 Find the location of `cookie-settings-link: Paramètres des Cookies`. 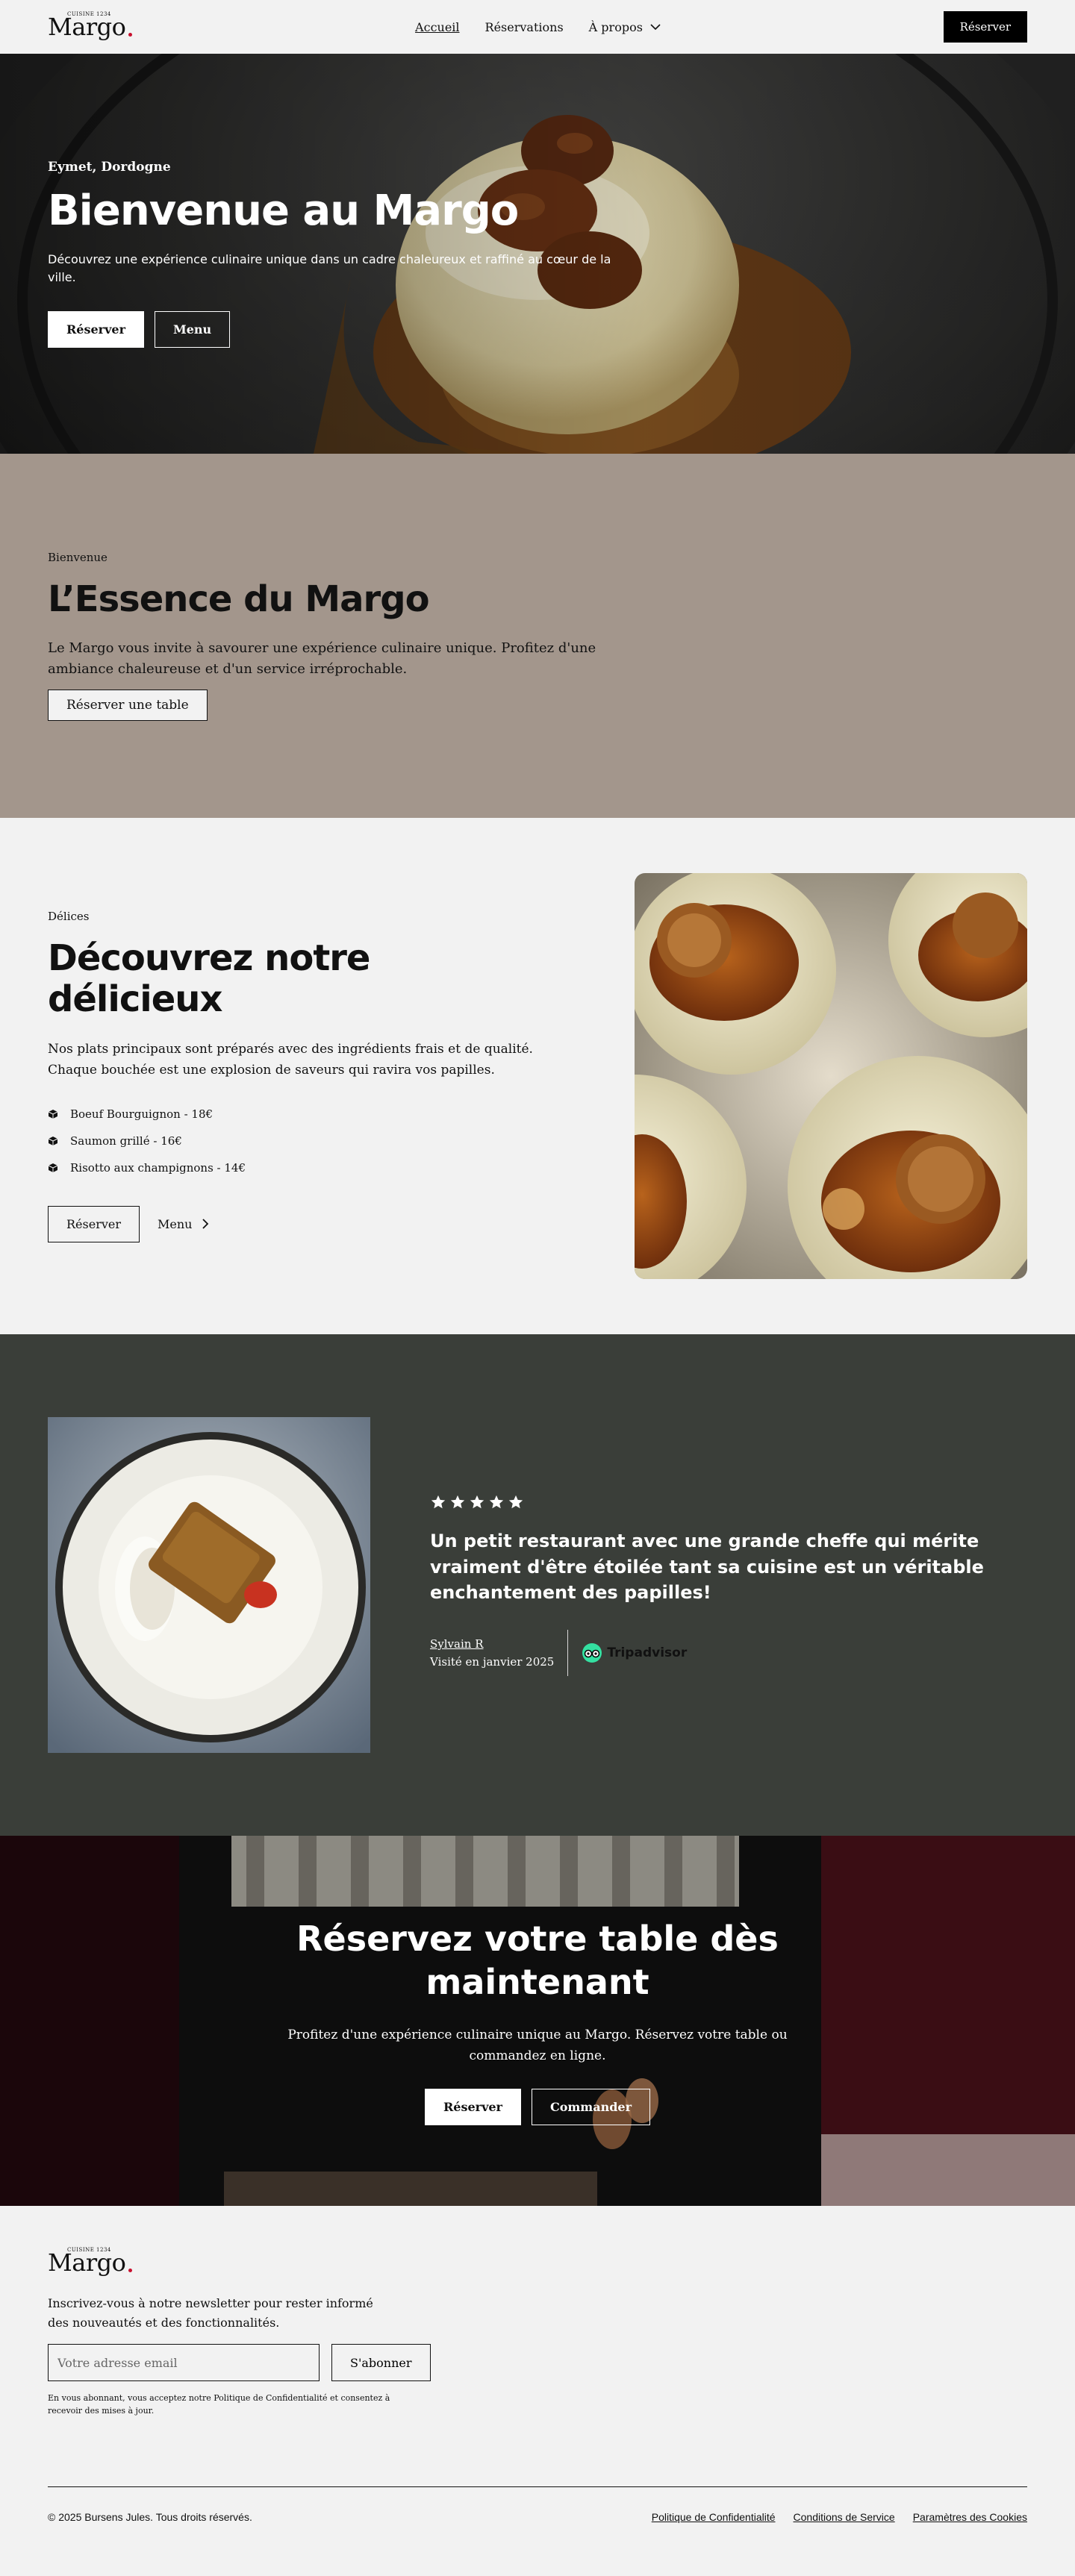

cookie-settings-link: Paramètres des Cookies is located at coordinates (970, 2517).